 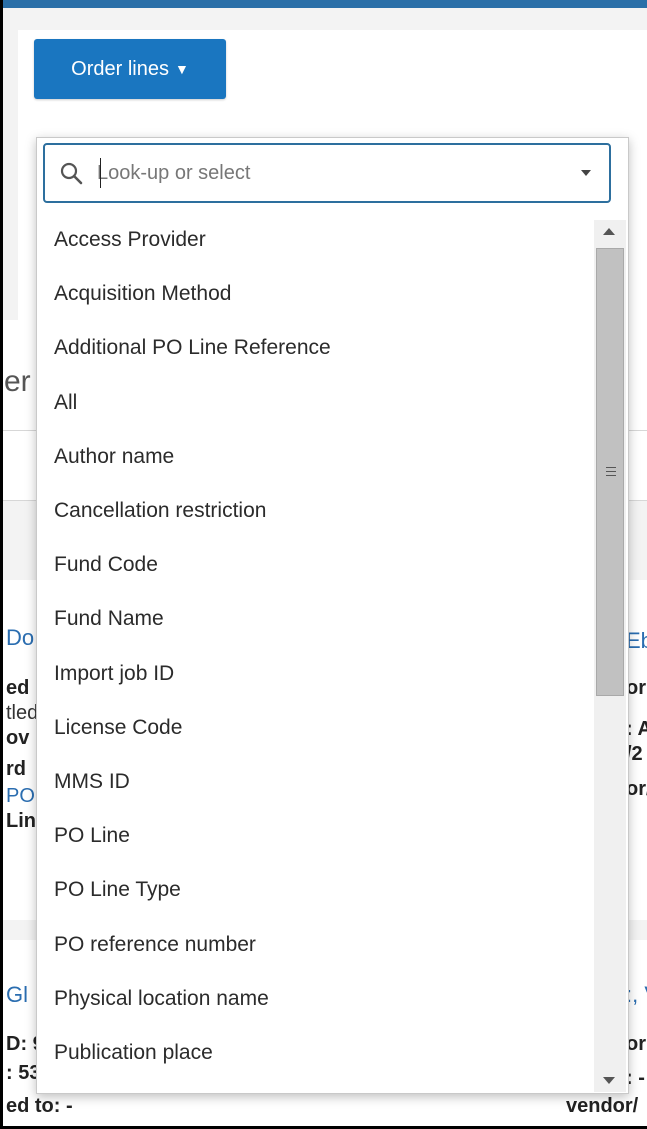 What do you see at coordinates (636, 641) in the screenshot?
I see `result-title-fragment: Eb` at bounding box center [636, 641].